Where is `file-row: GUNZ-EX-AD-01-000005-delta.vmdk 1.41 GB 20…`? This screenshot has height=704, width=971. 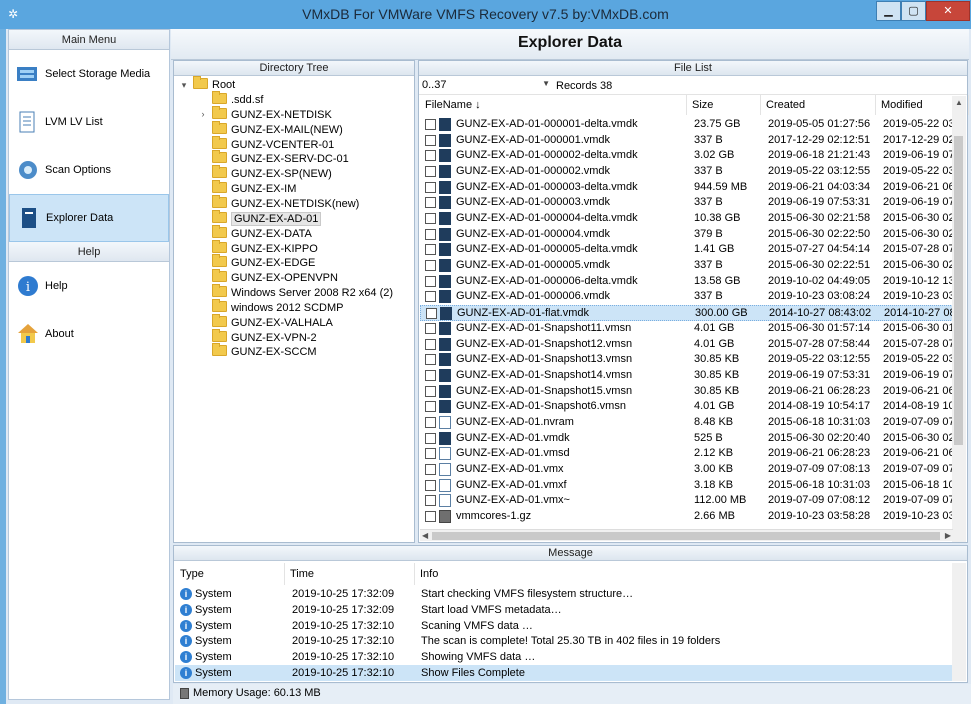 file-row: GUNZ-EX-AD-01-000005-delta.vmdk 1.41 GB 20… is located at coordinates (689, 250).